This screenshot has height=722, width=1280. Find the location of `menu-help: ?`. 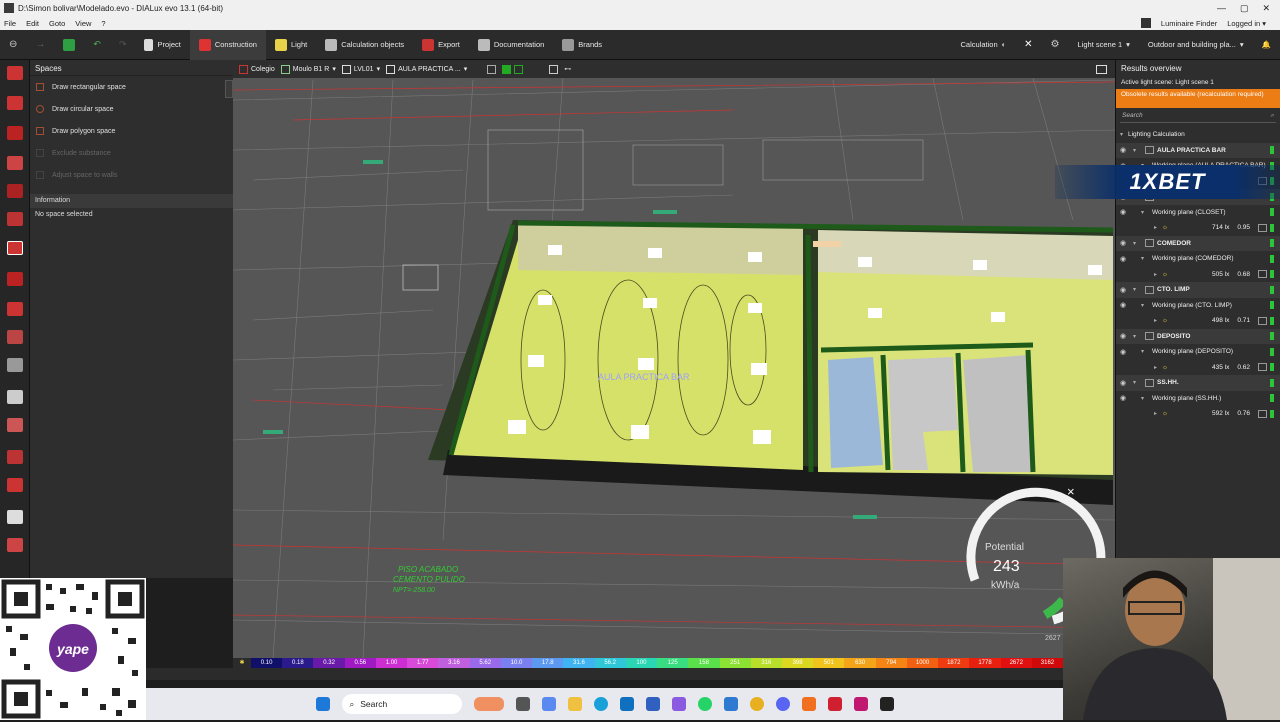

menu-help: ? is located at coordinates (103, 23).